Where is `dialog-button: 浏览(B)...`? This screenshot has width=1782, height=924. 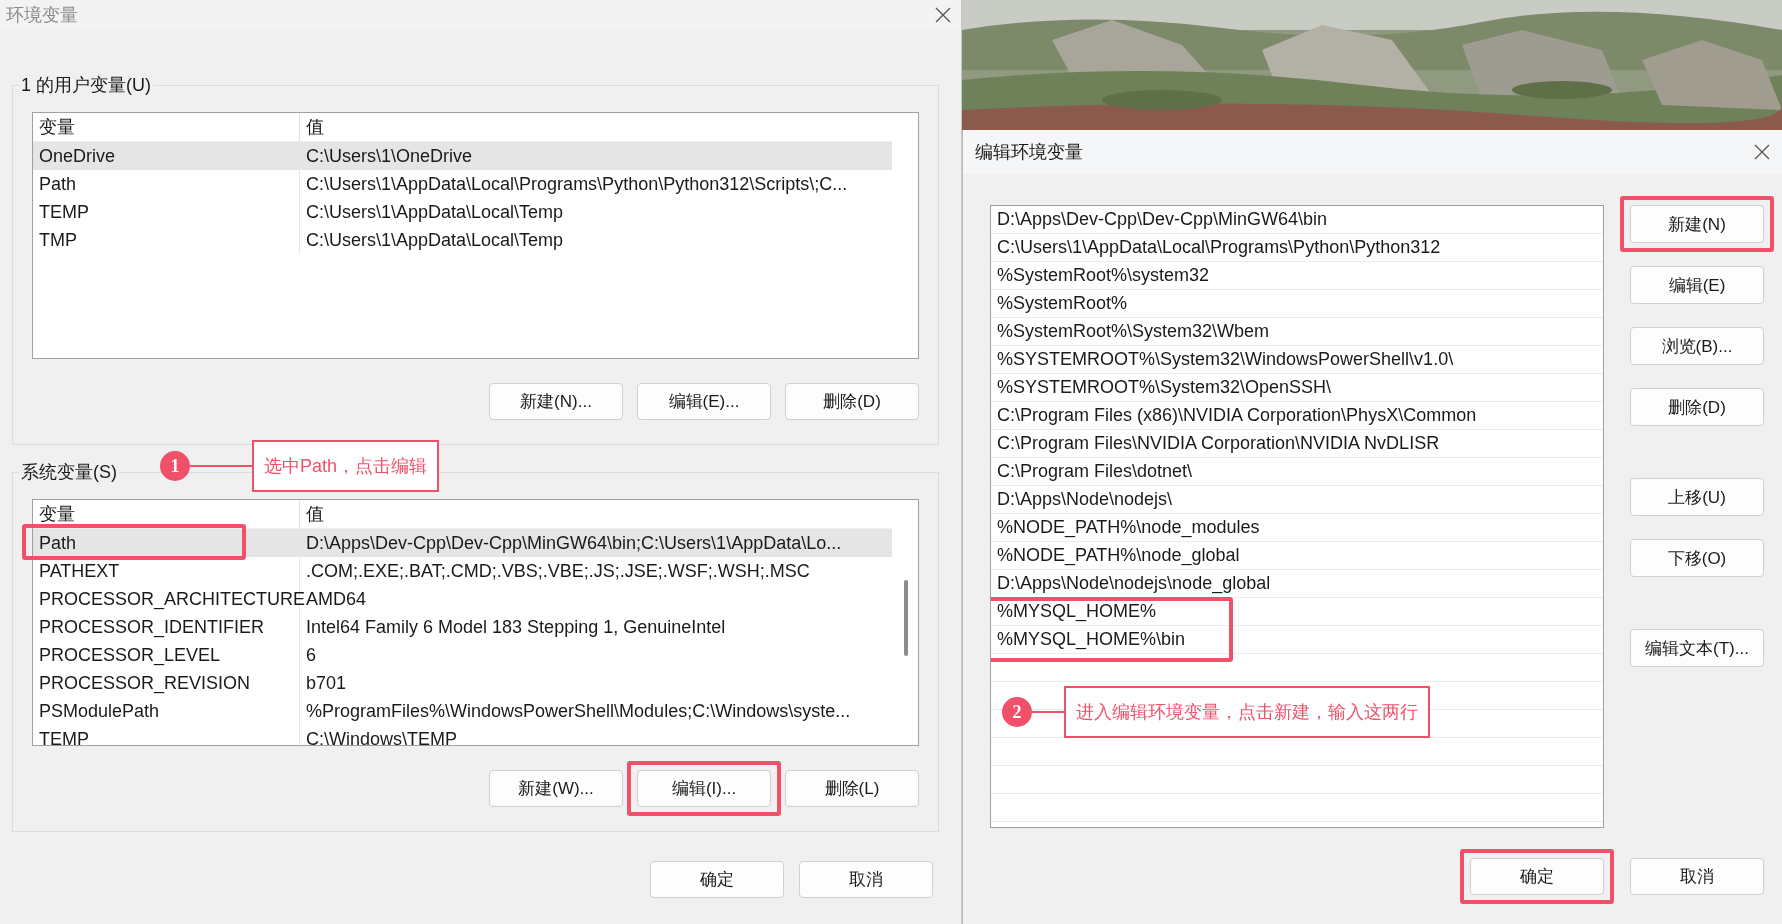
dialog-button: 浏览(B)... is located at coordinates (1697, 346).